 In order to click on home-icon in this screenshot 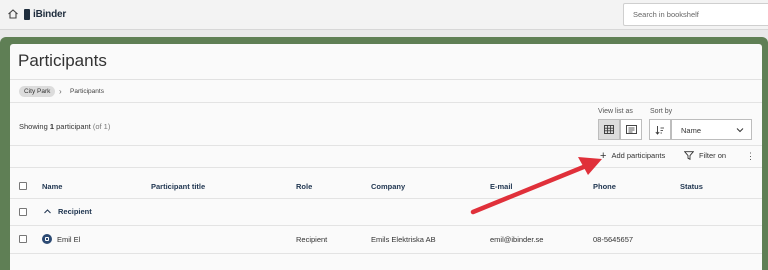, I will do `click(13, 14)`.